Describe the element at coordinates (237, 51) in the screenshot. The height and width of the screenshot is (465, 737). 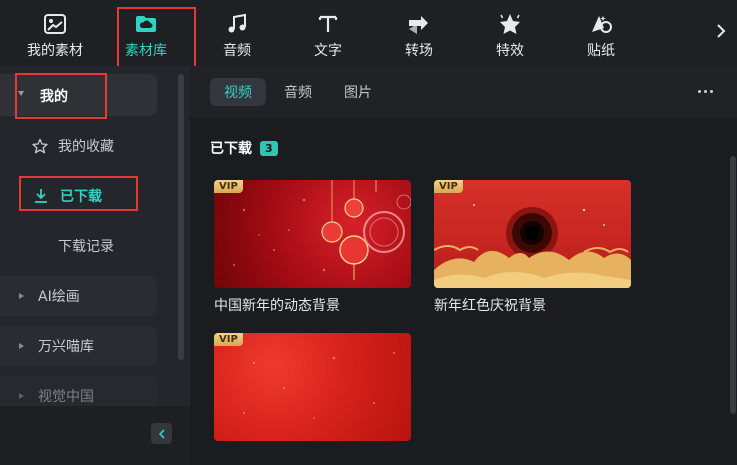
I see `tool-label: 音频` at that location.